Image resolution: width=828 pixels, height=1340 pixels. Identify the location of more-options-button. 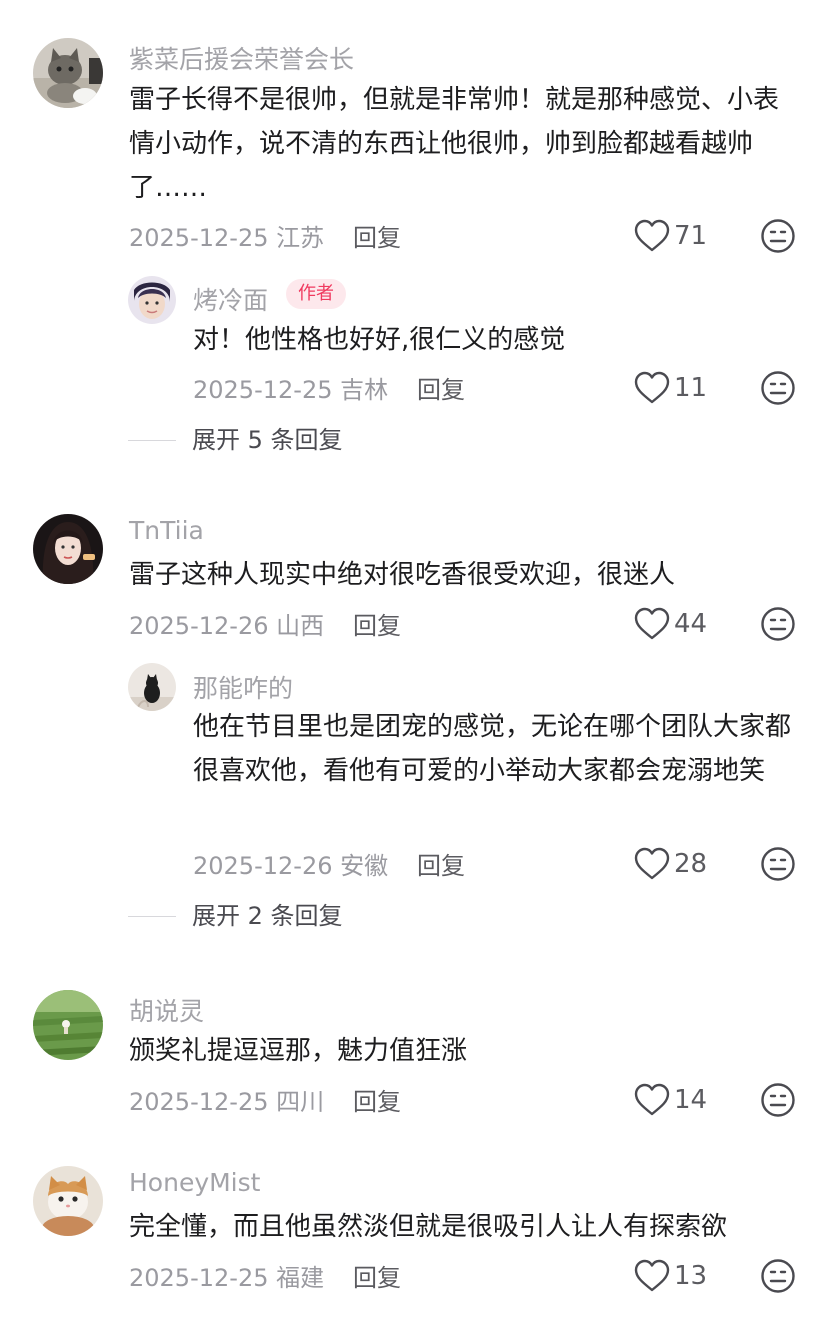
(778, 1276).